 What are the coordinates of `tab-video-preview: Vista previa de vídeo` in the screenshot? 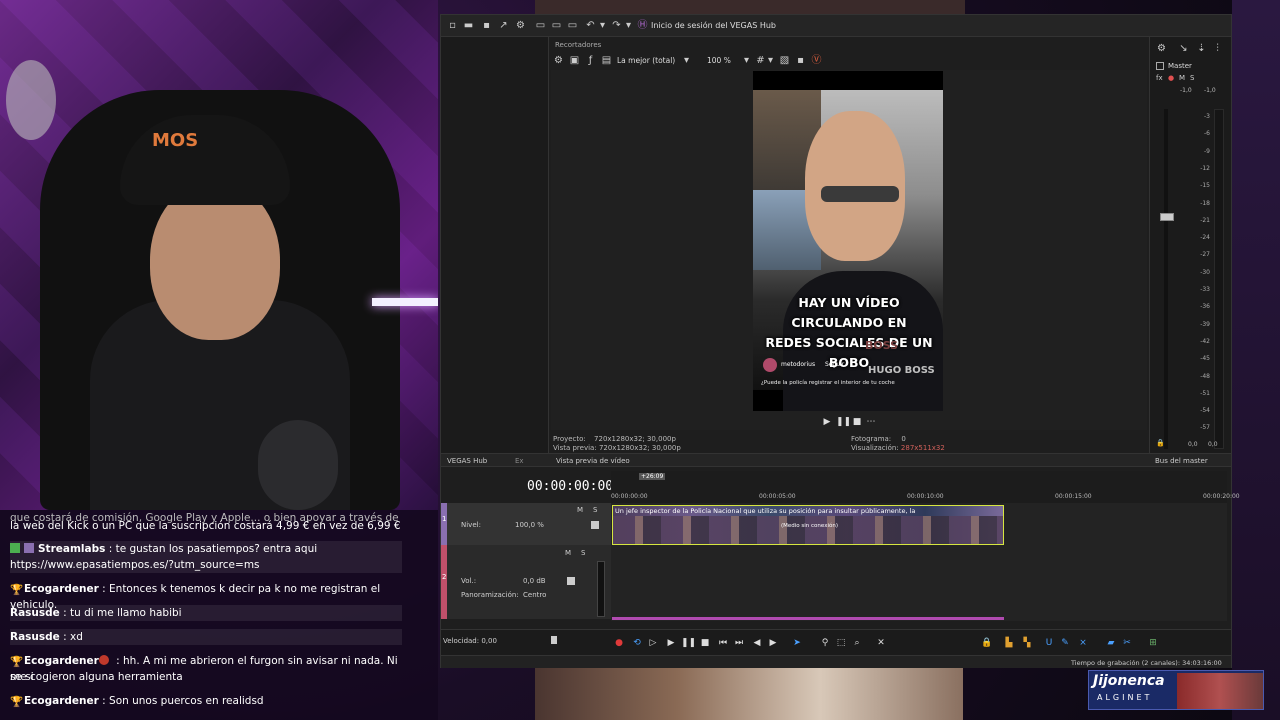 It's located at (593, 461).